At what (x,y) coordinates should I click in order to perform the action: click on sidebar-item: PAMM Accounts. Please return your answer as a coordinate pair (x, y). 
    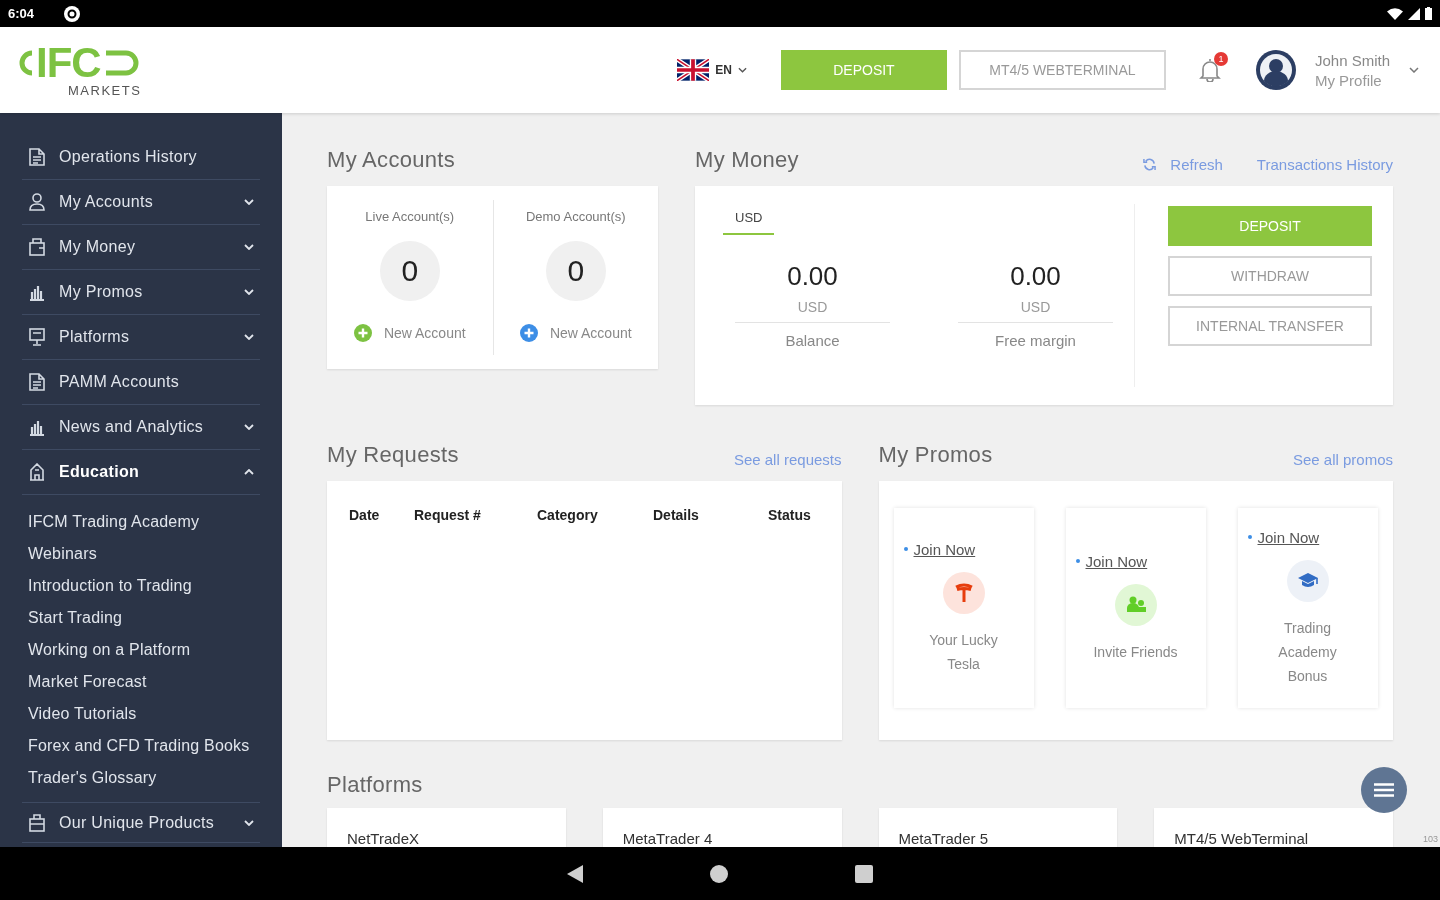
    Looking at the image, I should click on (141, 382).